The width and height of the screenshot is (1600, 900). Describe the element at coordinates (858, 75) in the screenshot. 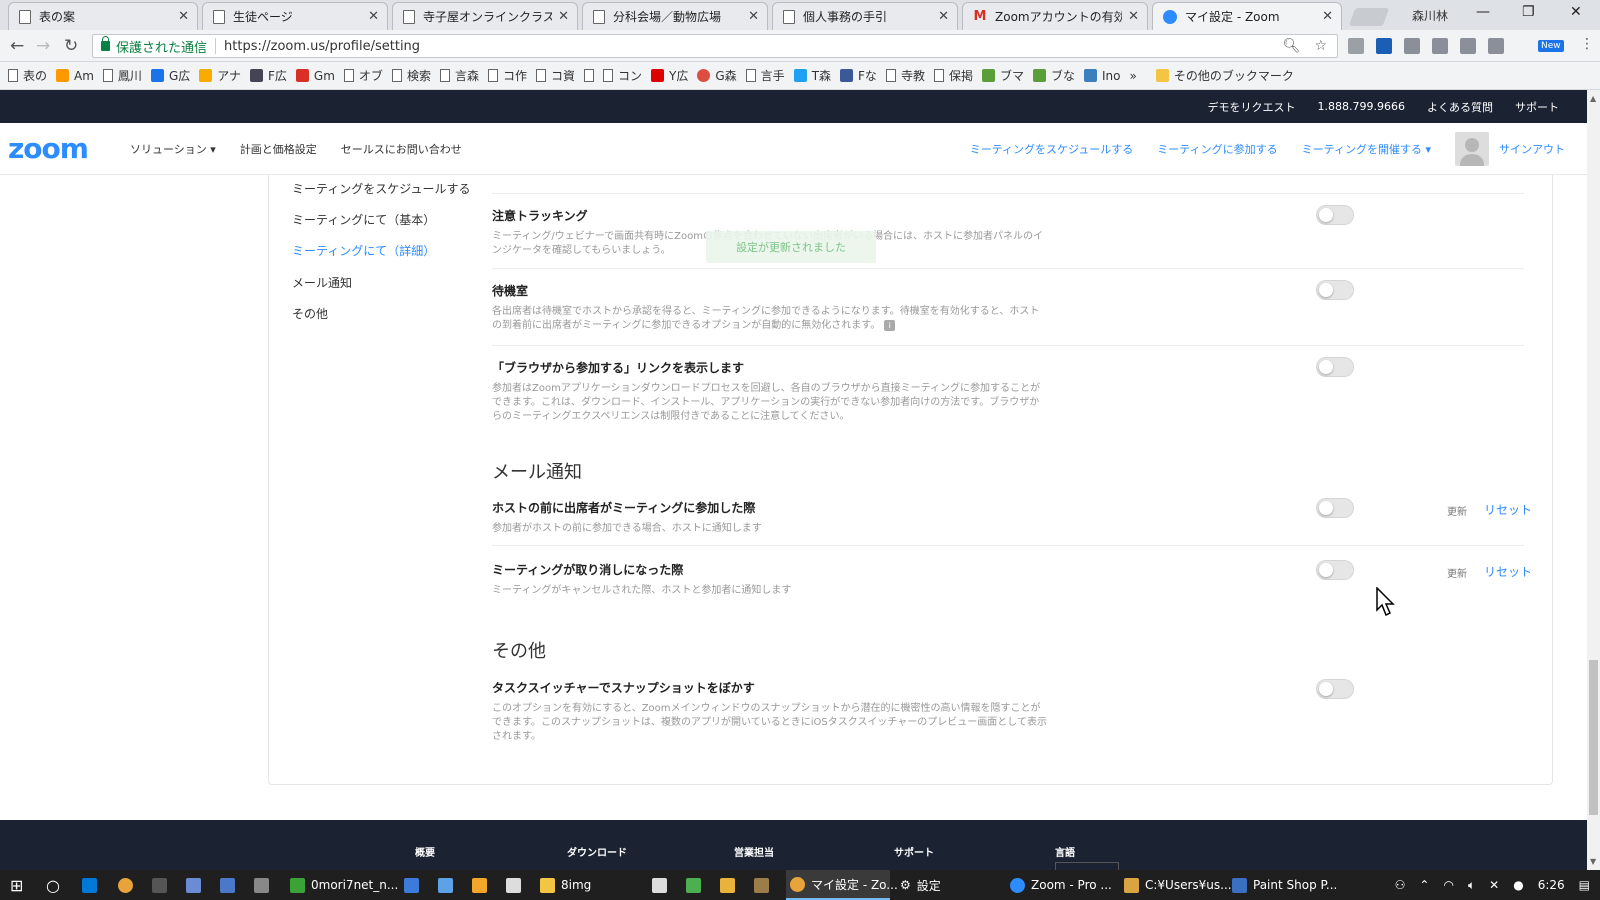

I see `bookmark-item: Fな` at that location.